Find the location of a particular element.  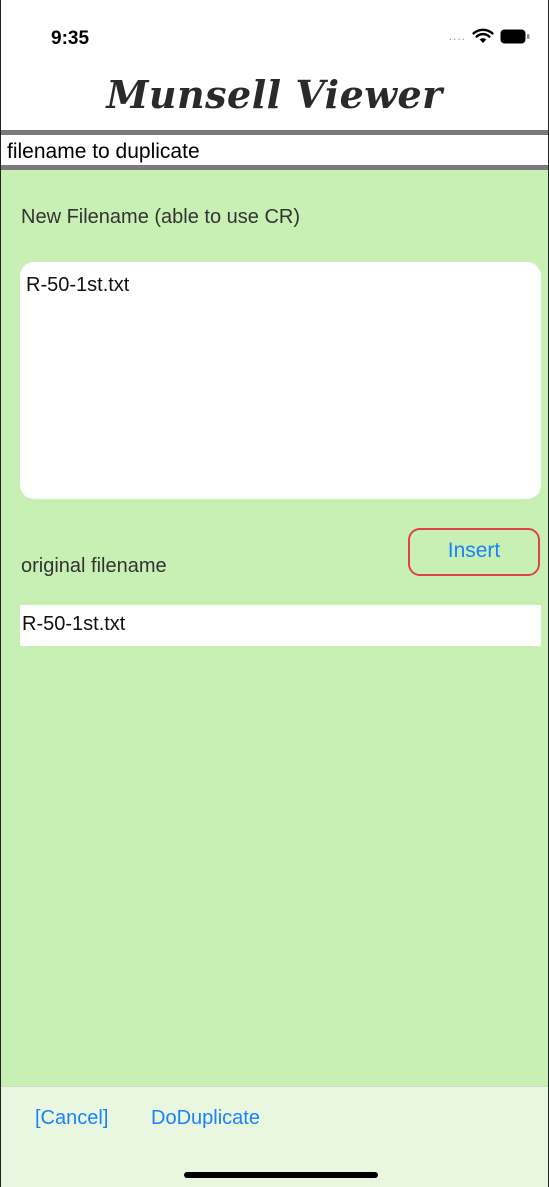

page-heading: filename to duplicate is located at coordinates (103, 151).